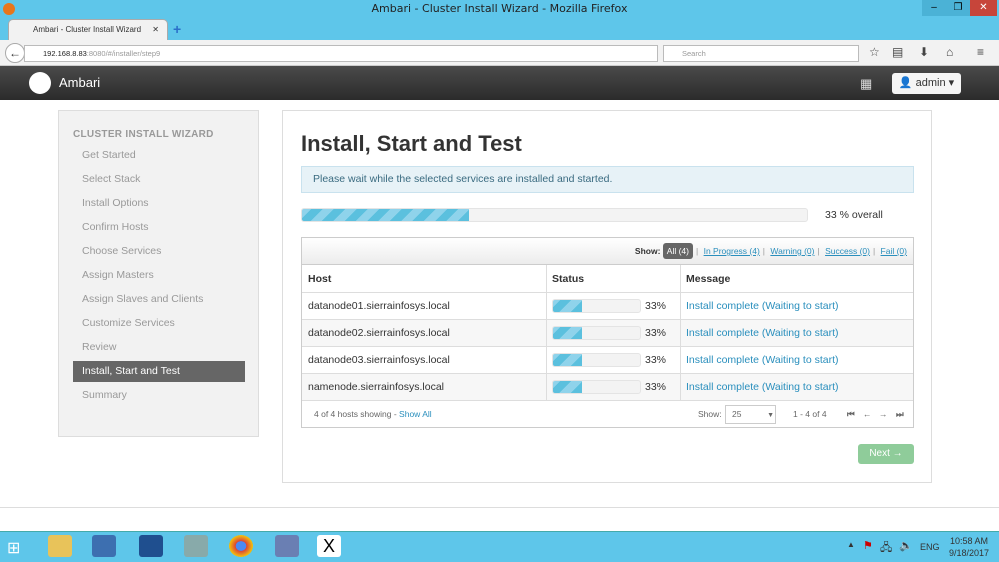  What do you see at coordinates (969, 547) in the screenshot?
I see `clock: 10:58 AM 9/18/2017` at bounding box center [969, 547].